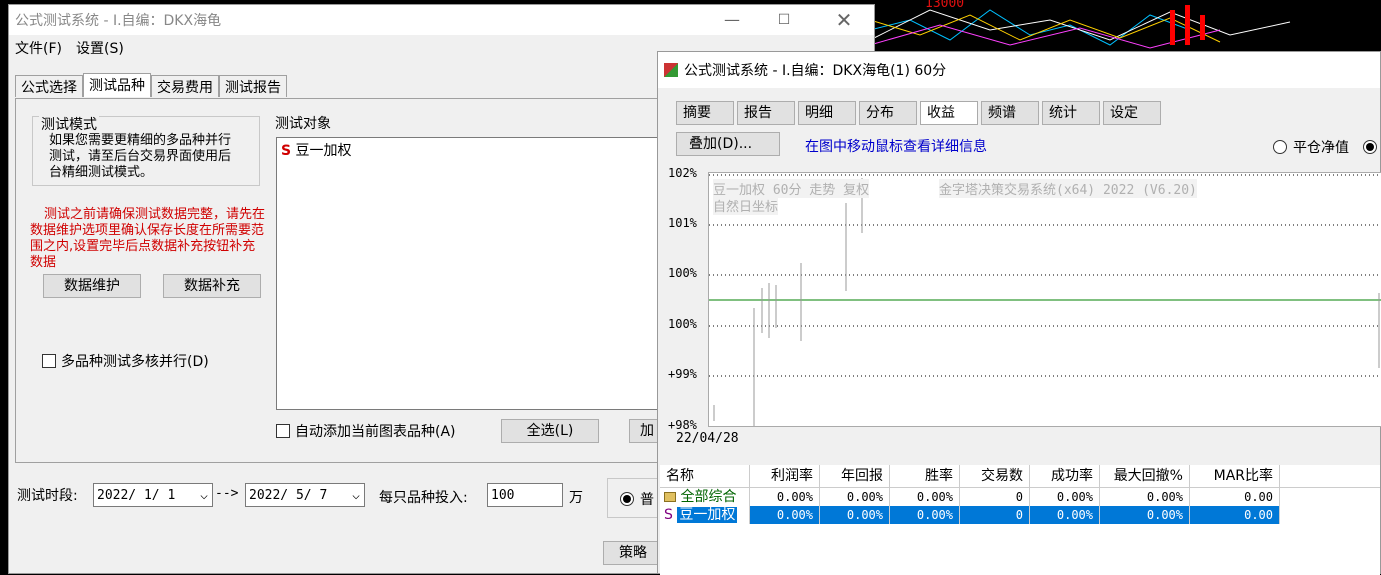  Describe the element at coordinates (423, 498) in the screenshot. I see `invest-label: 每只品种投入:` at that location.